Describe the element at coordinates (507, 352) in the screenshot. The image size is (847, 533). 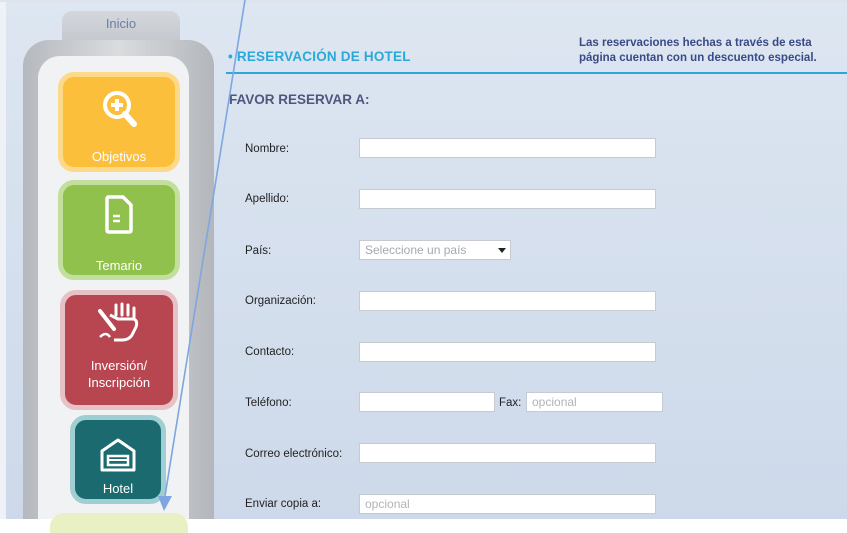
I see `contacto-input` at that location.